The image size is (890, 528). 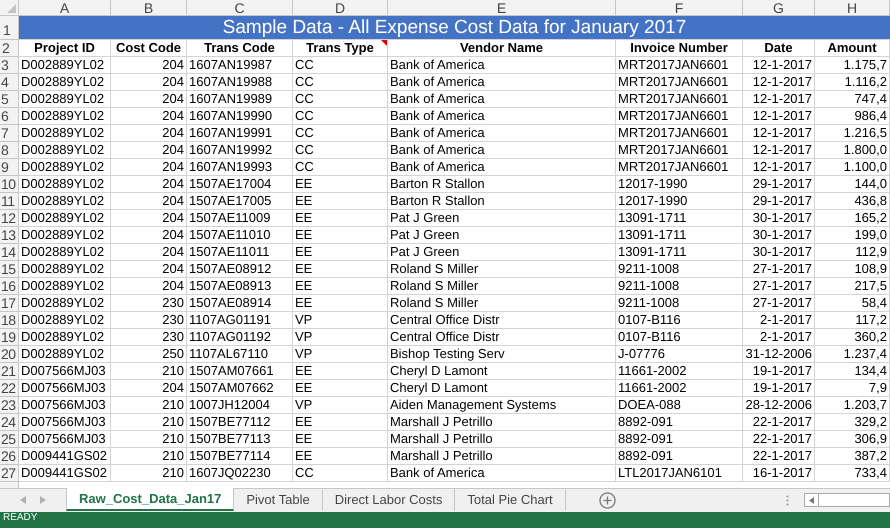 What do you see at coordinates (847, 500) in the screenshot?
I see `horizontal-scrollbar` at bounding box center [847, 500].